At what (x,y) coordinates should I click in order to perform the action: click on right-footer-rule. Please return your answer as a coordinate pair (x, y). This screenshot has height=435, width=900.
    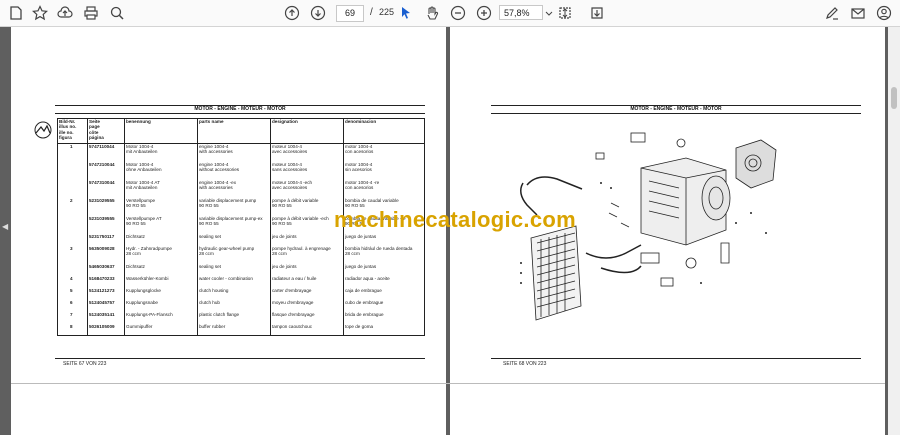
    Looking at the image, I should click on (676, 358).